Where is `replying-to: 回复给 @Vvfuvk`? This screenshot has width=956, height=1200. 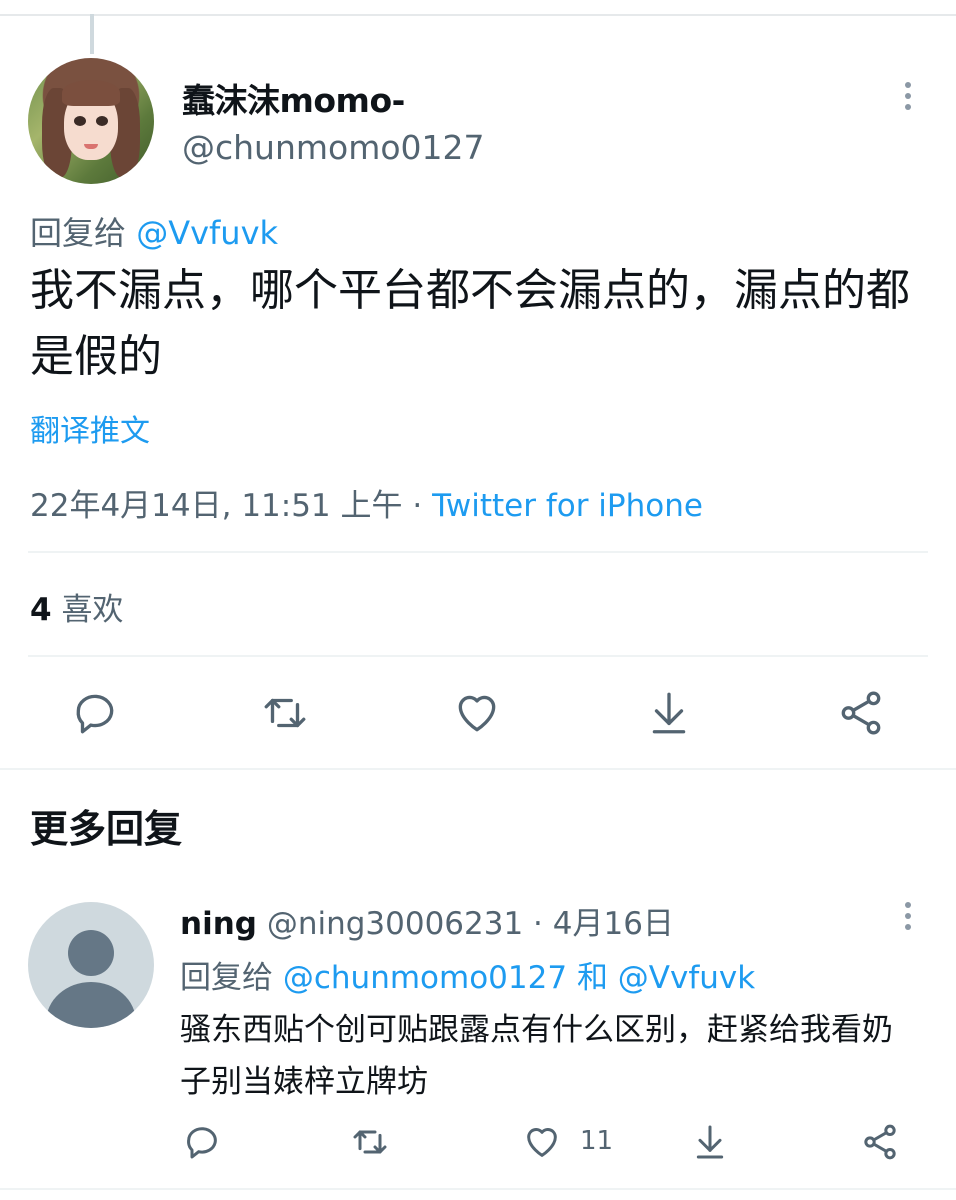
replying-to: 回复给 @Vvfuvk is located at coordinates (154, 231).